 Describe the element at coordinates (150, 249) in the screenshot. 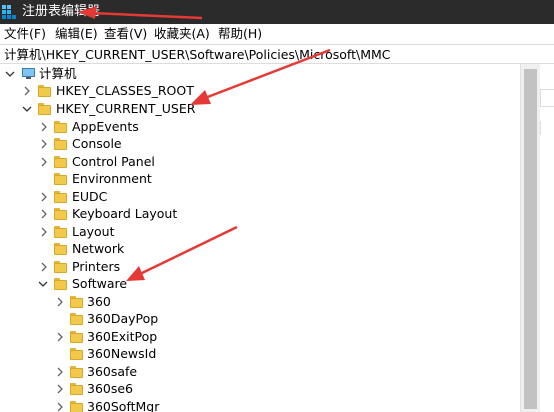

I see `tree-node-network: Network` at that location.